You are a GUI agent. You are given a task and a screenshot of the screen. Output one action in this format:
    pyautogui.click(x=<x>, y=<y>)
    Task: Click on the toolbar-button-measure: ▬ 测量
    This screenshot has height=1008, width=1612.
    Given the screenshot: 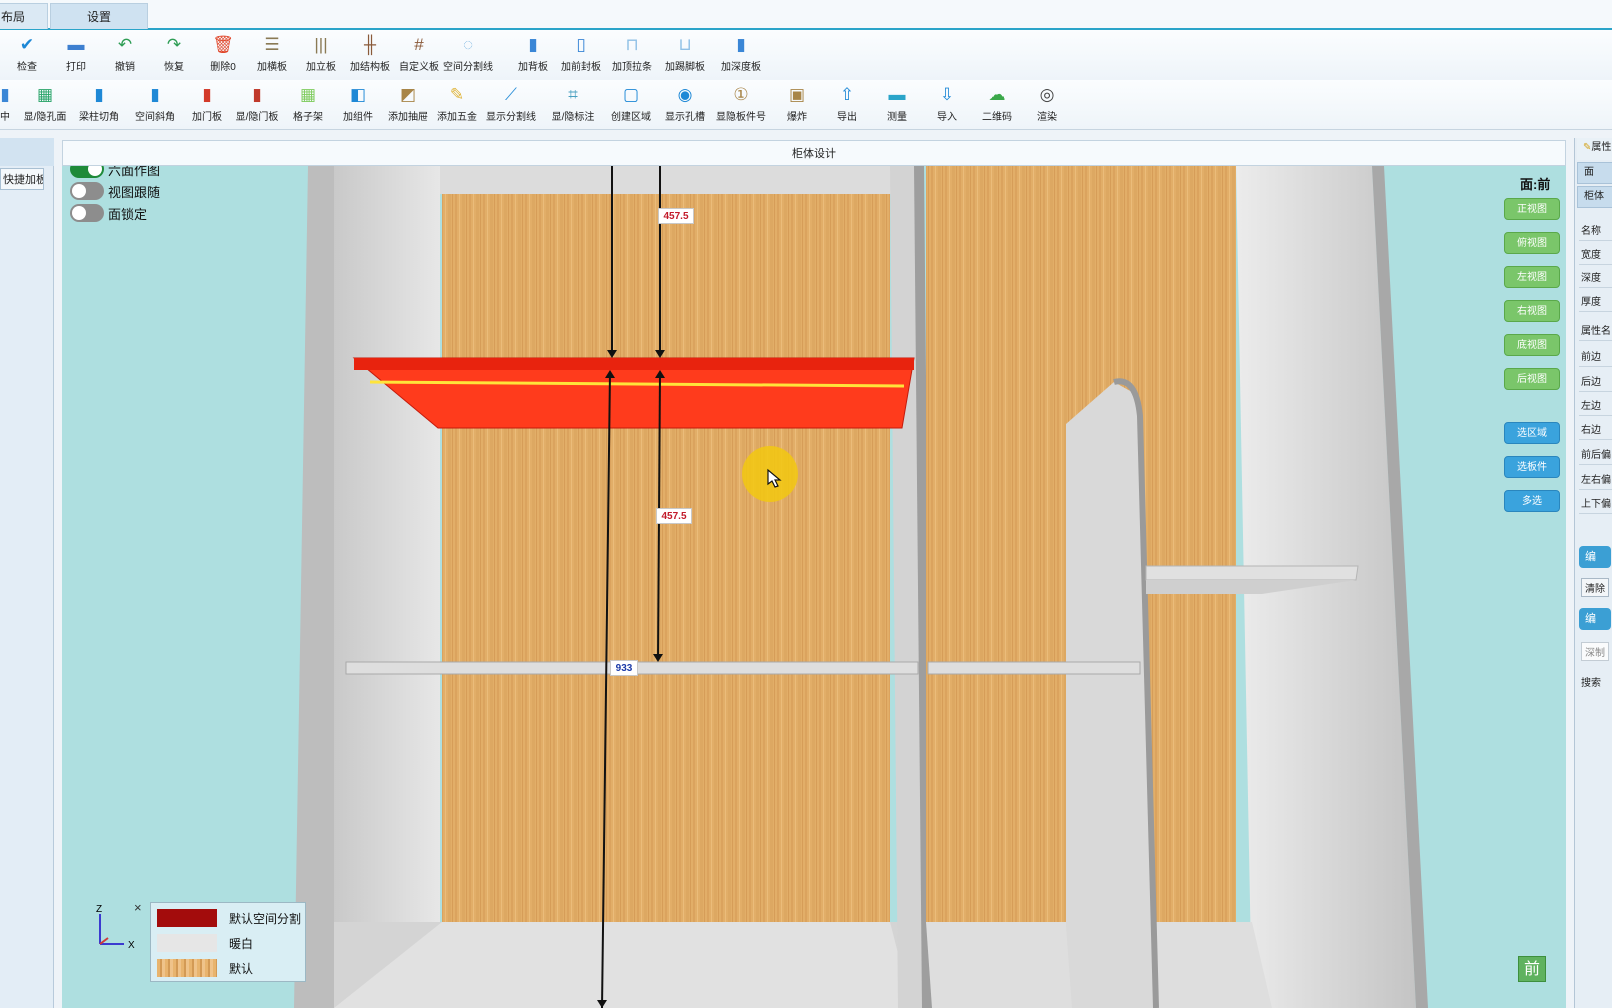 What is the action you would take?
    pyautogui.click(x=897, y=104)
    